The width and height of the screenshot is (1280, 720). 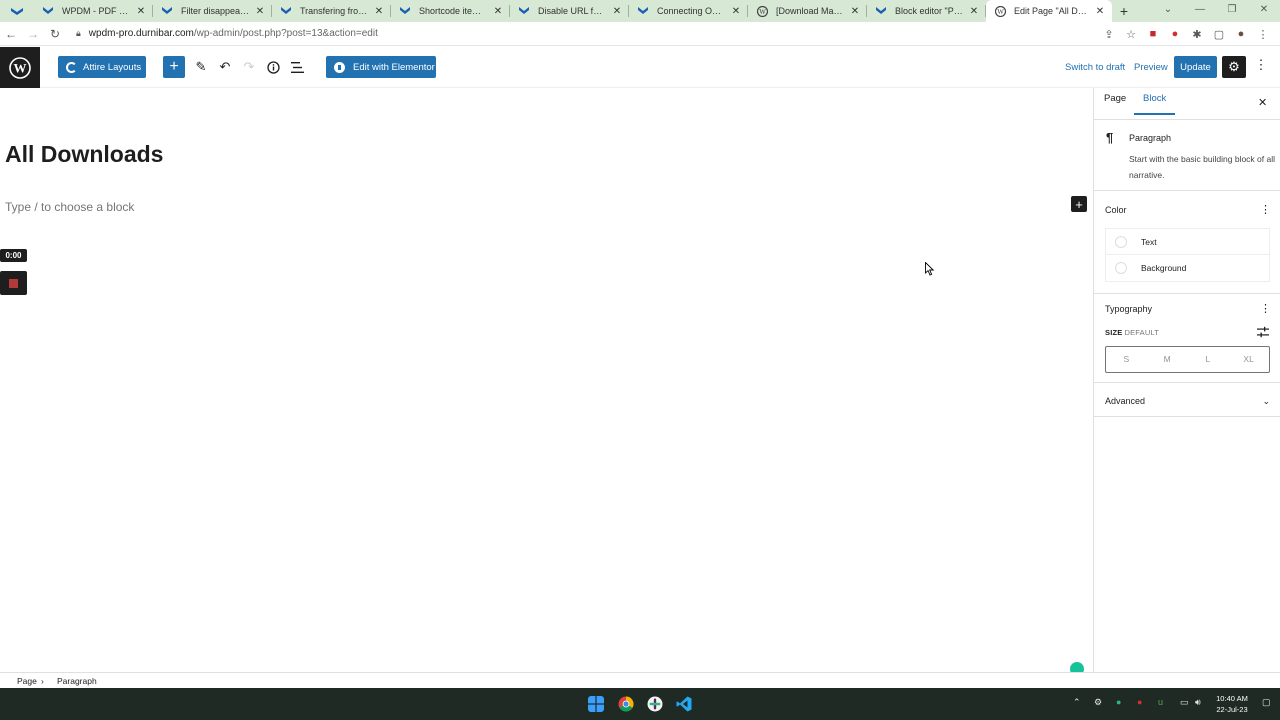 I want to click on attire-label: Attire Layouts, so click(x=112, y=67).